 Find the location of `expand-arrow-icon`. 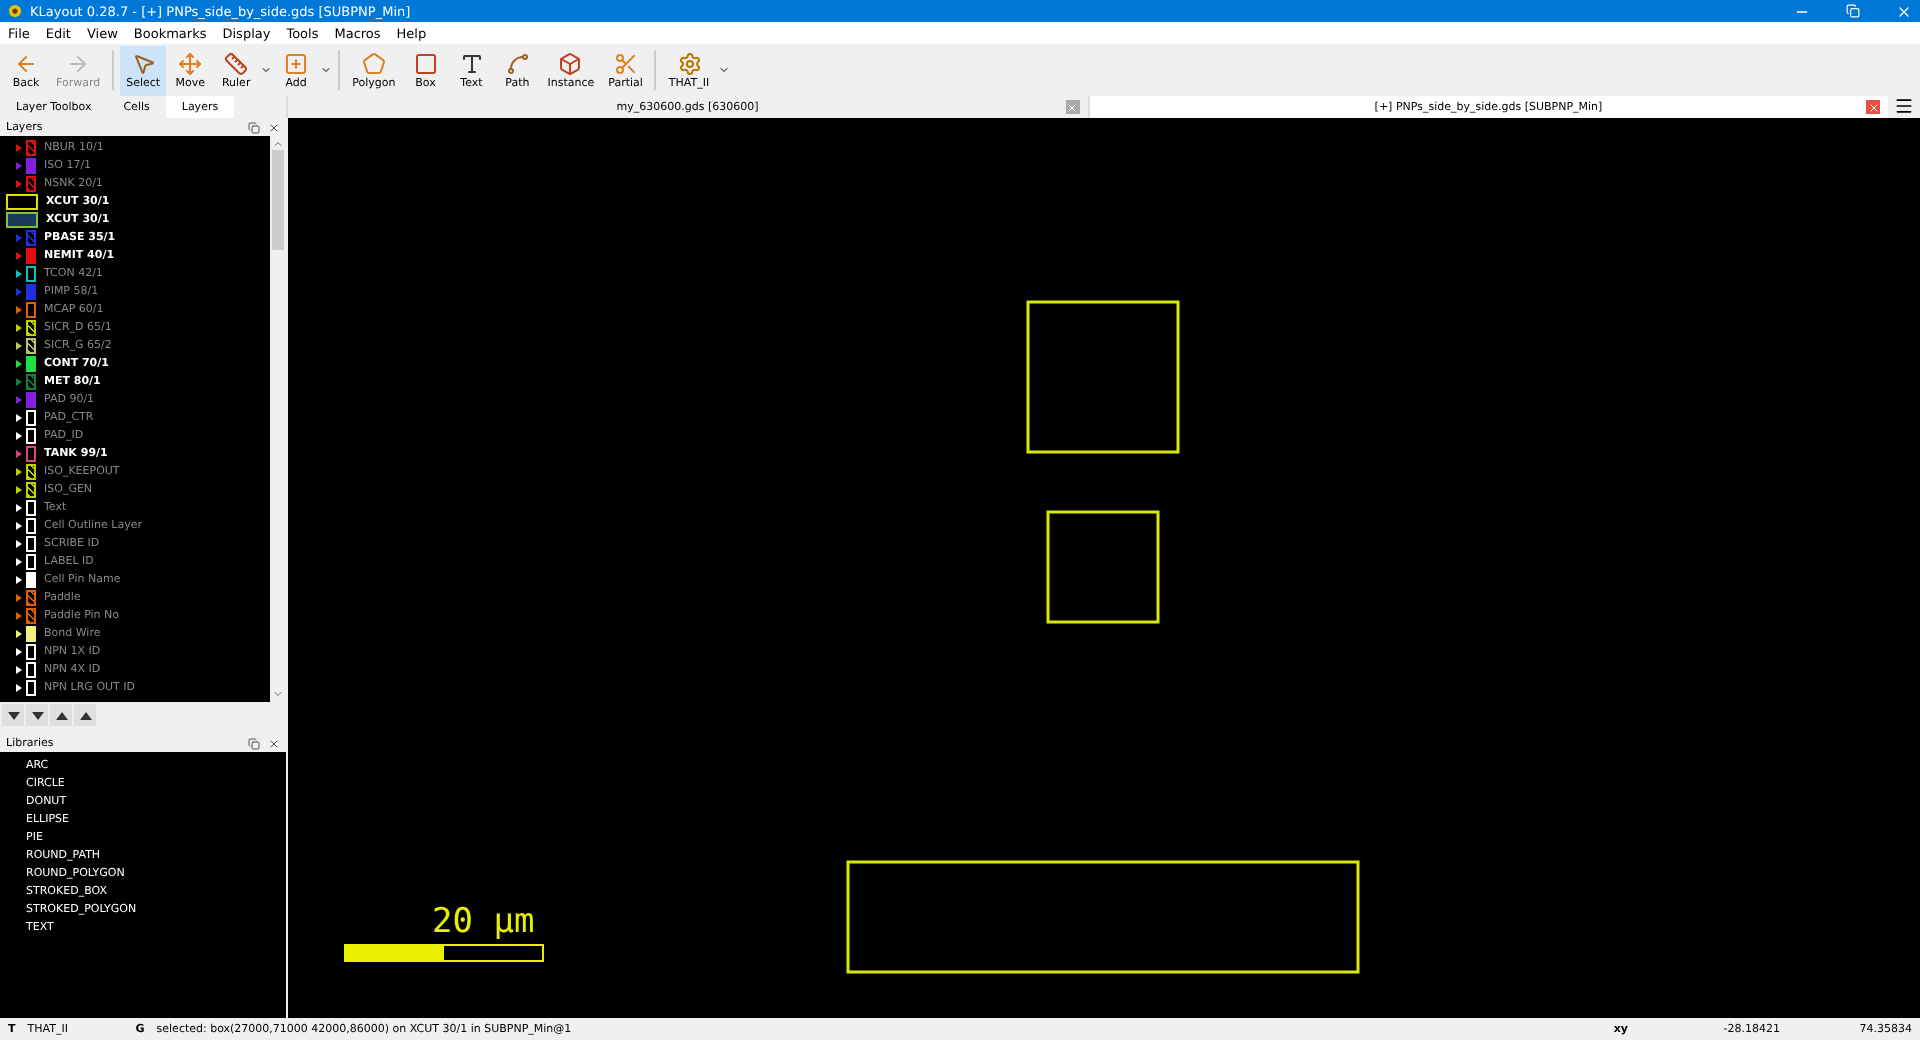

expand-arrow-icon is located at coordinates (19, 273).